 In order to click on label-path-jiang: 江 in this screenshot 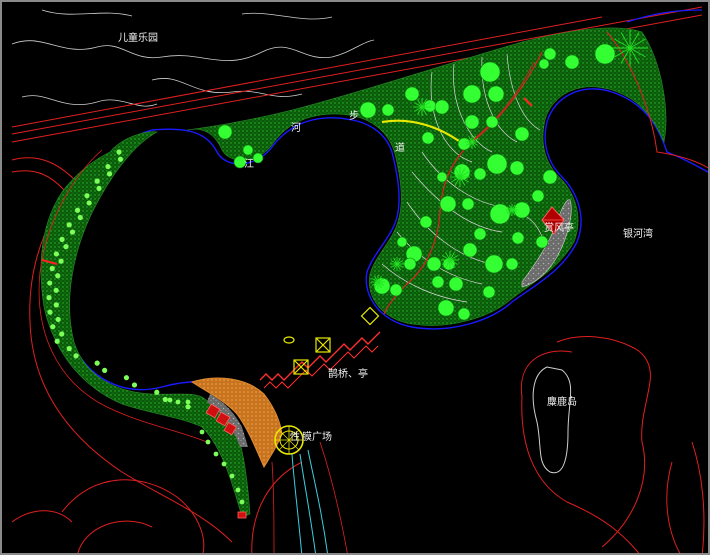, I will do `click(249, 164)`.